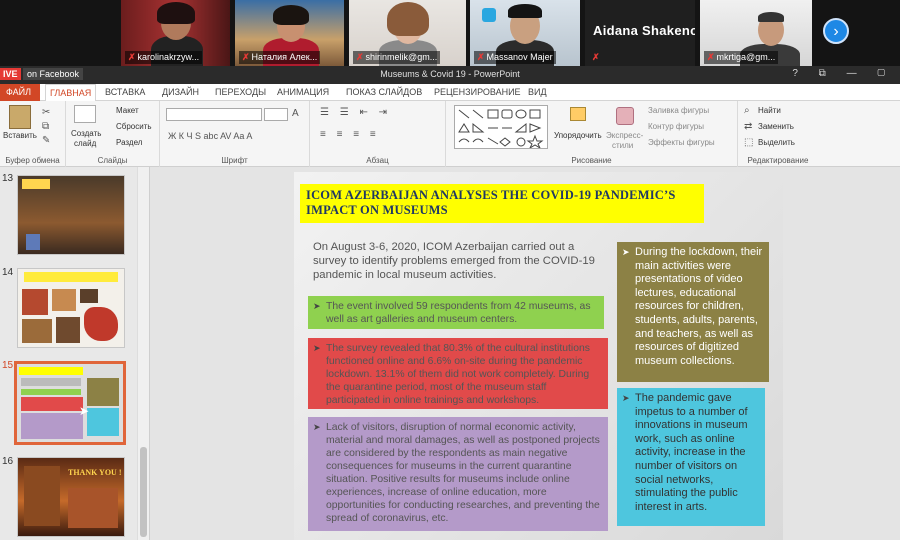 This screenshot has width=900, height=540. Describe the element at coordinates (578, 114) in the screenshot. I see `arrange-icon` at that location.